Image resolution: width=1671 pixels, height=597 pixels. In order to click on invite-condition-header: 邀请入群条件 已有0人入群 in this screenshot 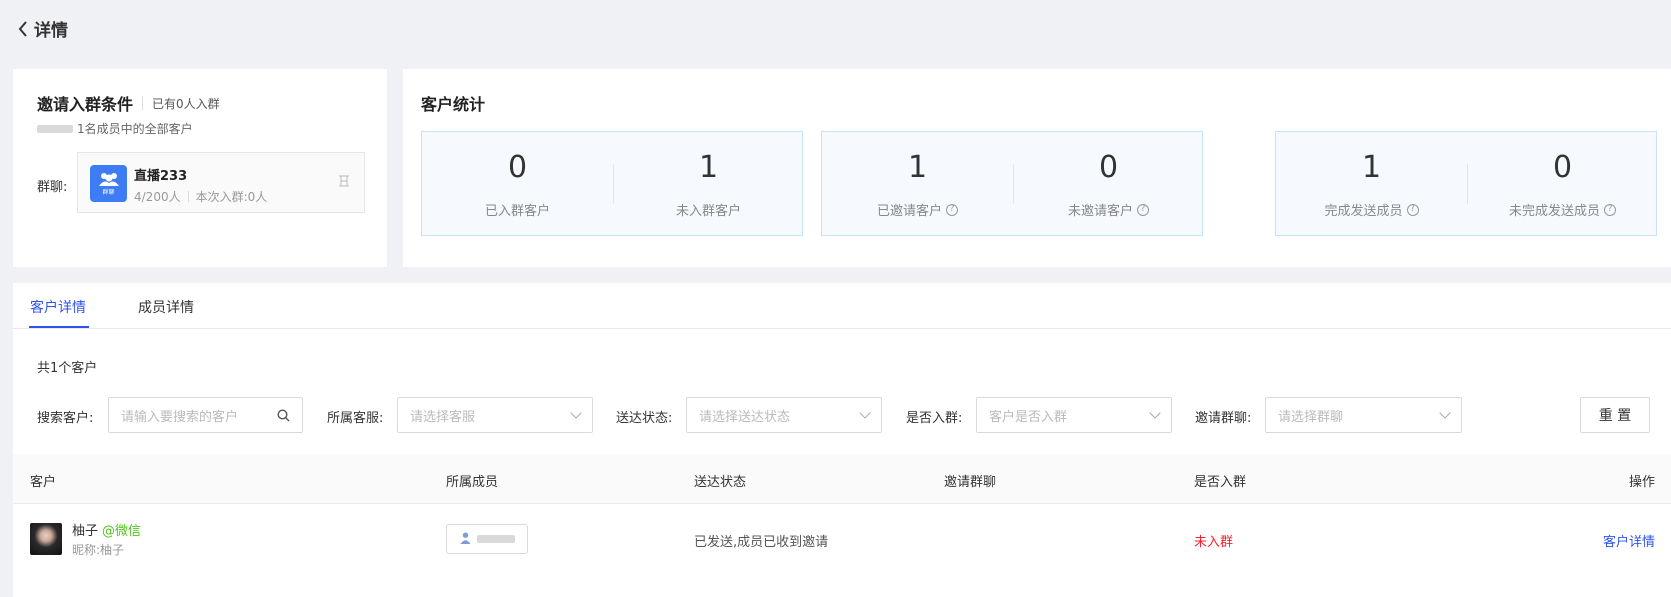, I will do `click(128, 103)`.